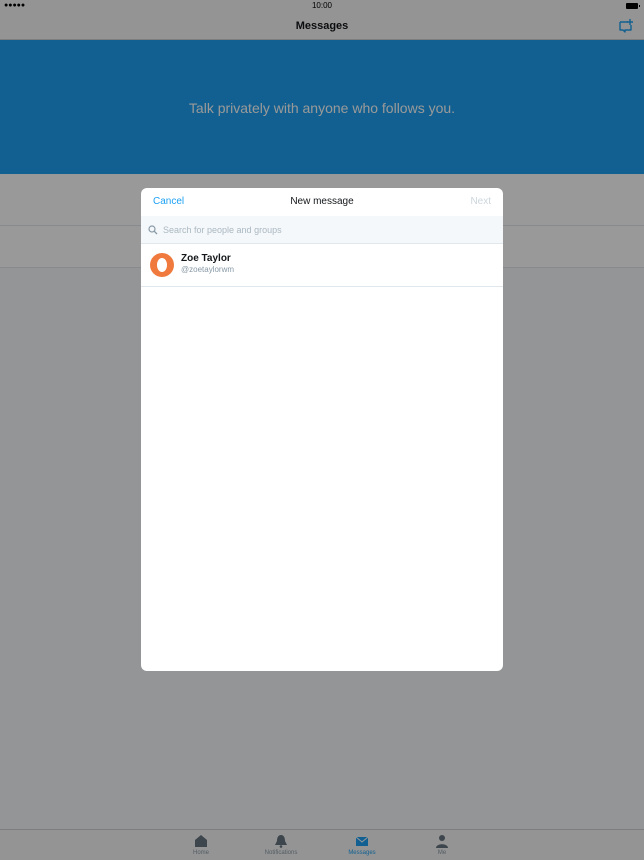 This screenshot has height=860, width=644. What do you see at coordinates (162, 265) in the screenshot?
I see `avatar` at bounding box center [162, 265].